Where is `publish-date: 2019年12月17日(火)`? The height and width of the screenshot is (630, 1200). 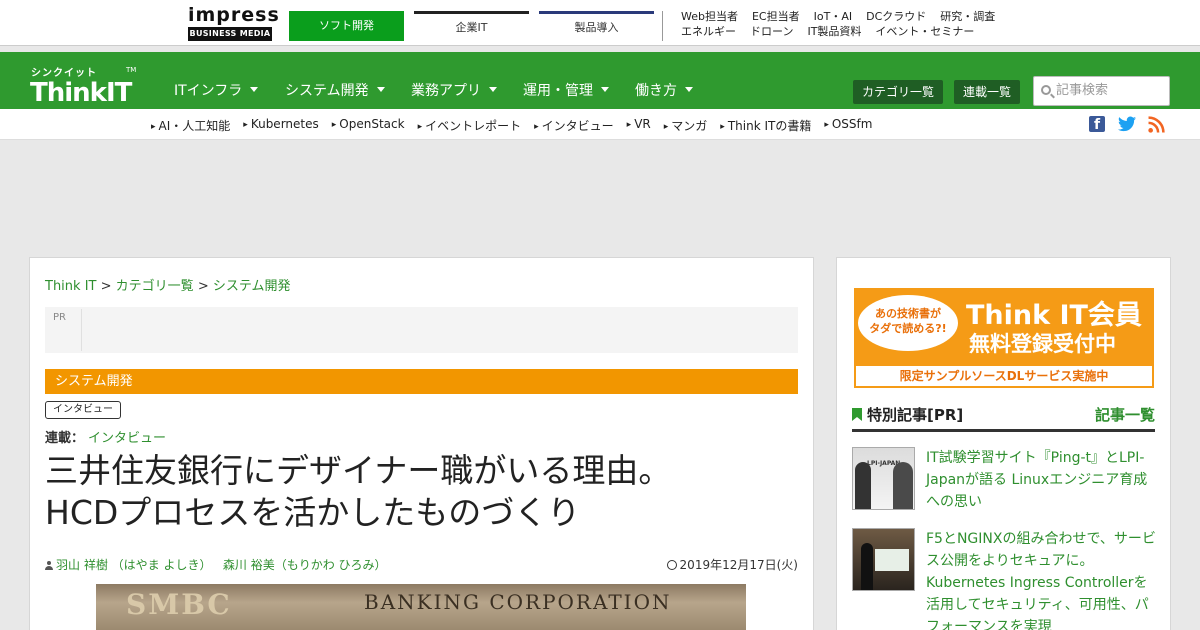
publish-date: 2019年12月17日(火) is located at coordinates (732, 564).